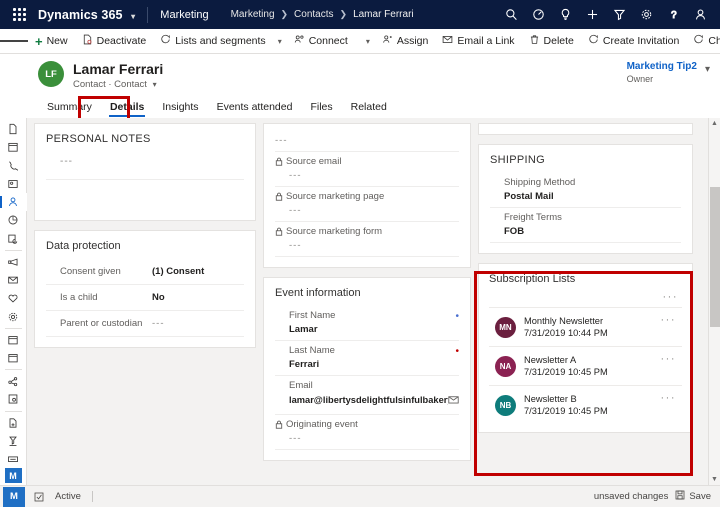  Describe the element at coordinates (367, 323) in the screenshot. I see `field-first-name: First Name Lamar •` at that location.